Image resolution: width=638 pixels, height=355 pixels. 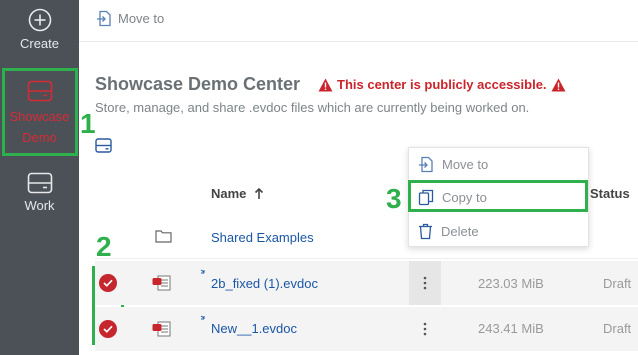 What do you see at coordinates (464, 197) in the screenshot?
I see `menu-item-label: Copy to` at bounding box center [464, 197].